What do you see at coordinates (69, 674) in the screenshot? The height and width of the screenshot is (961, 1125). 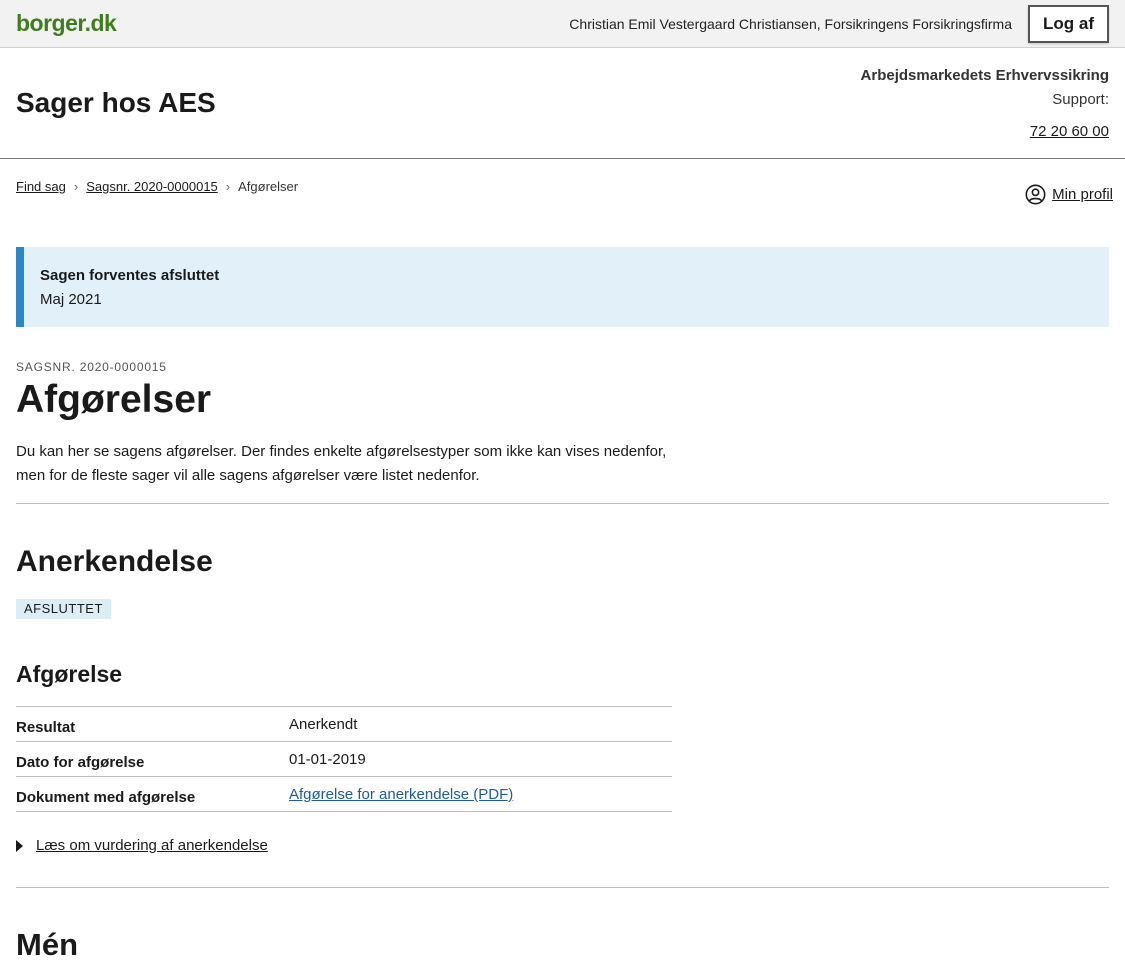 I see `decision-subtitle: Afgørelse` at bounding box center [69, 674].